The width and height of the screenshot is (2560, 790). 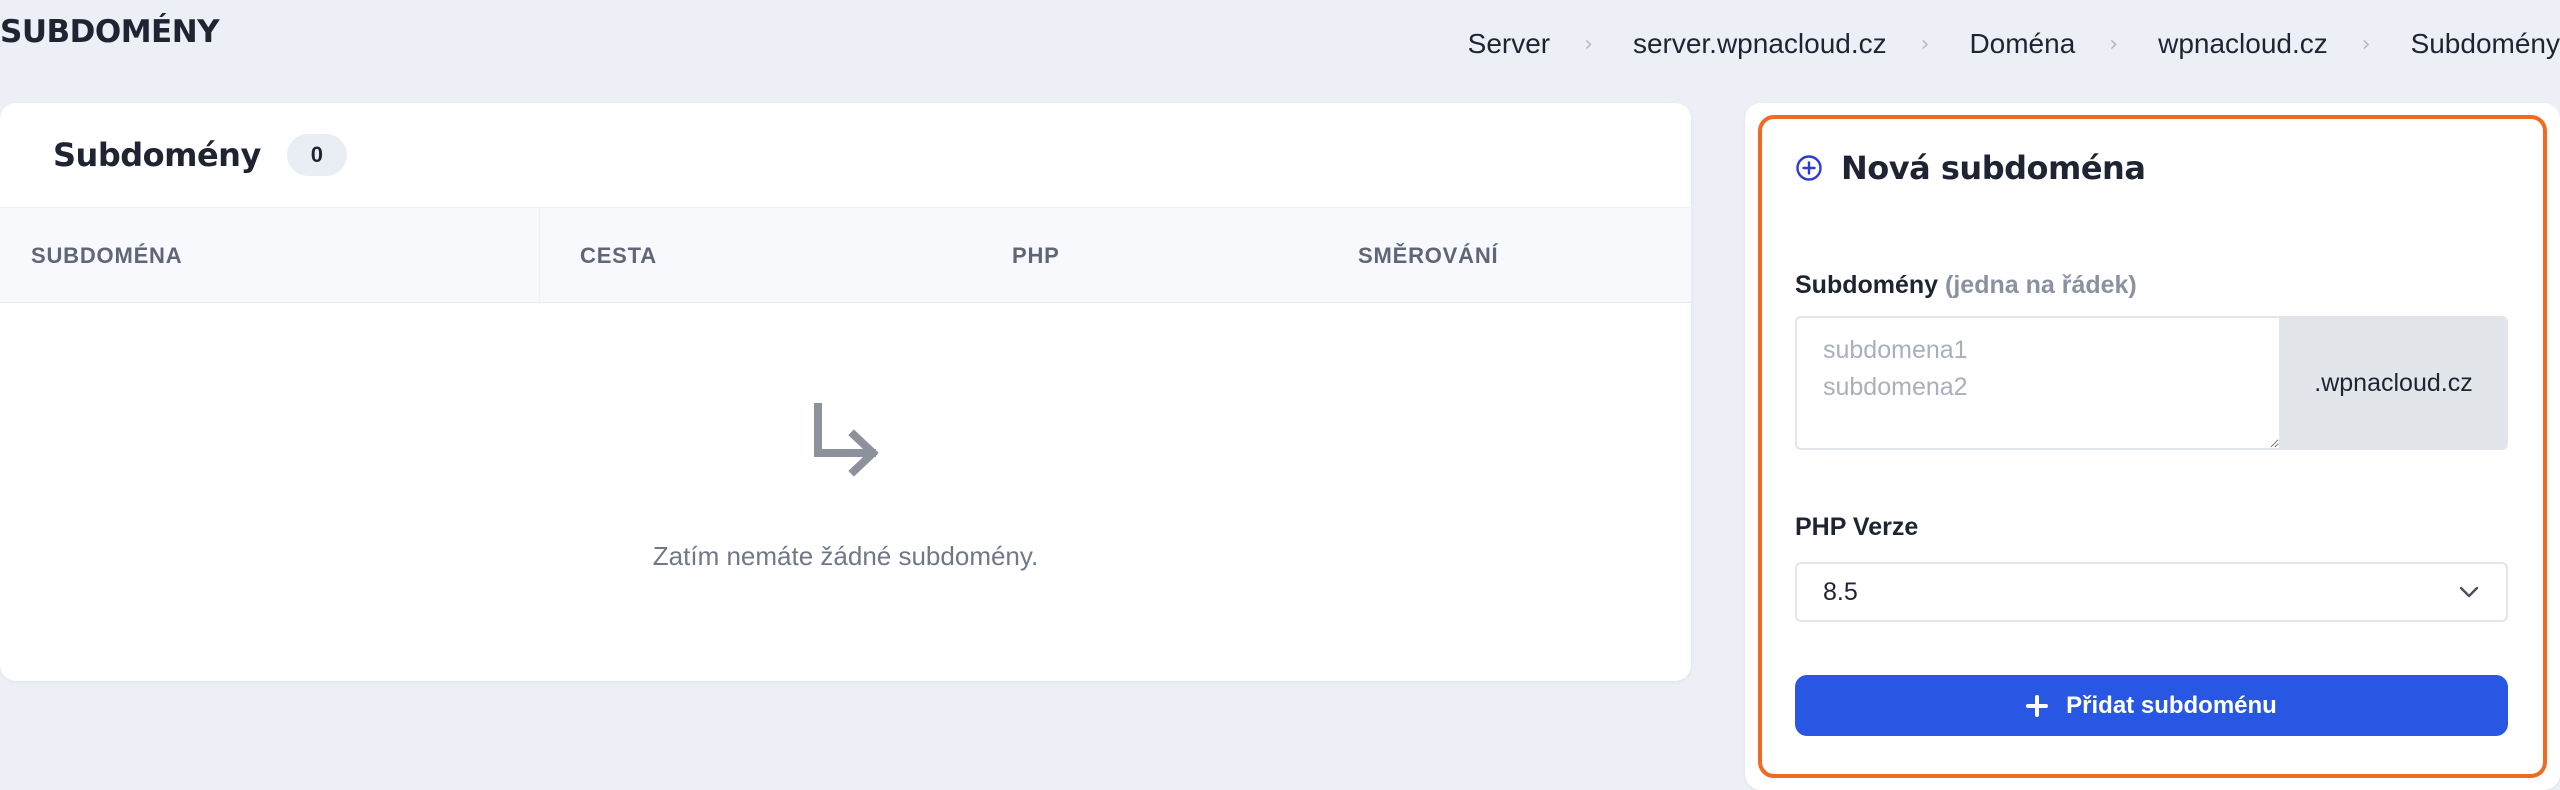 I want to click on php-version-select: 8.5, so click(x=2151, y=592).